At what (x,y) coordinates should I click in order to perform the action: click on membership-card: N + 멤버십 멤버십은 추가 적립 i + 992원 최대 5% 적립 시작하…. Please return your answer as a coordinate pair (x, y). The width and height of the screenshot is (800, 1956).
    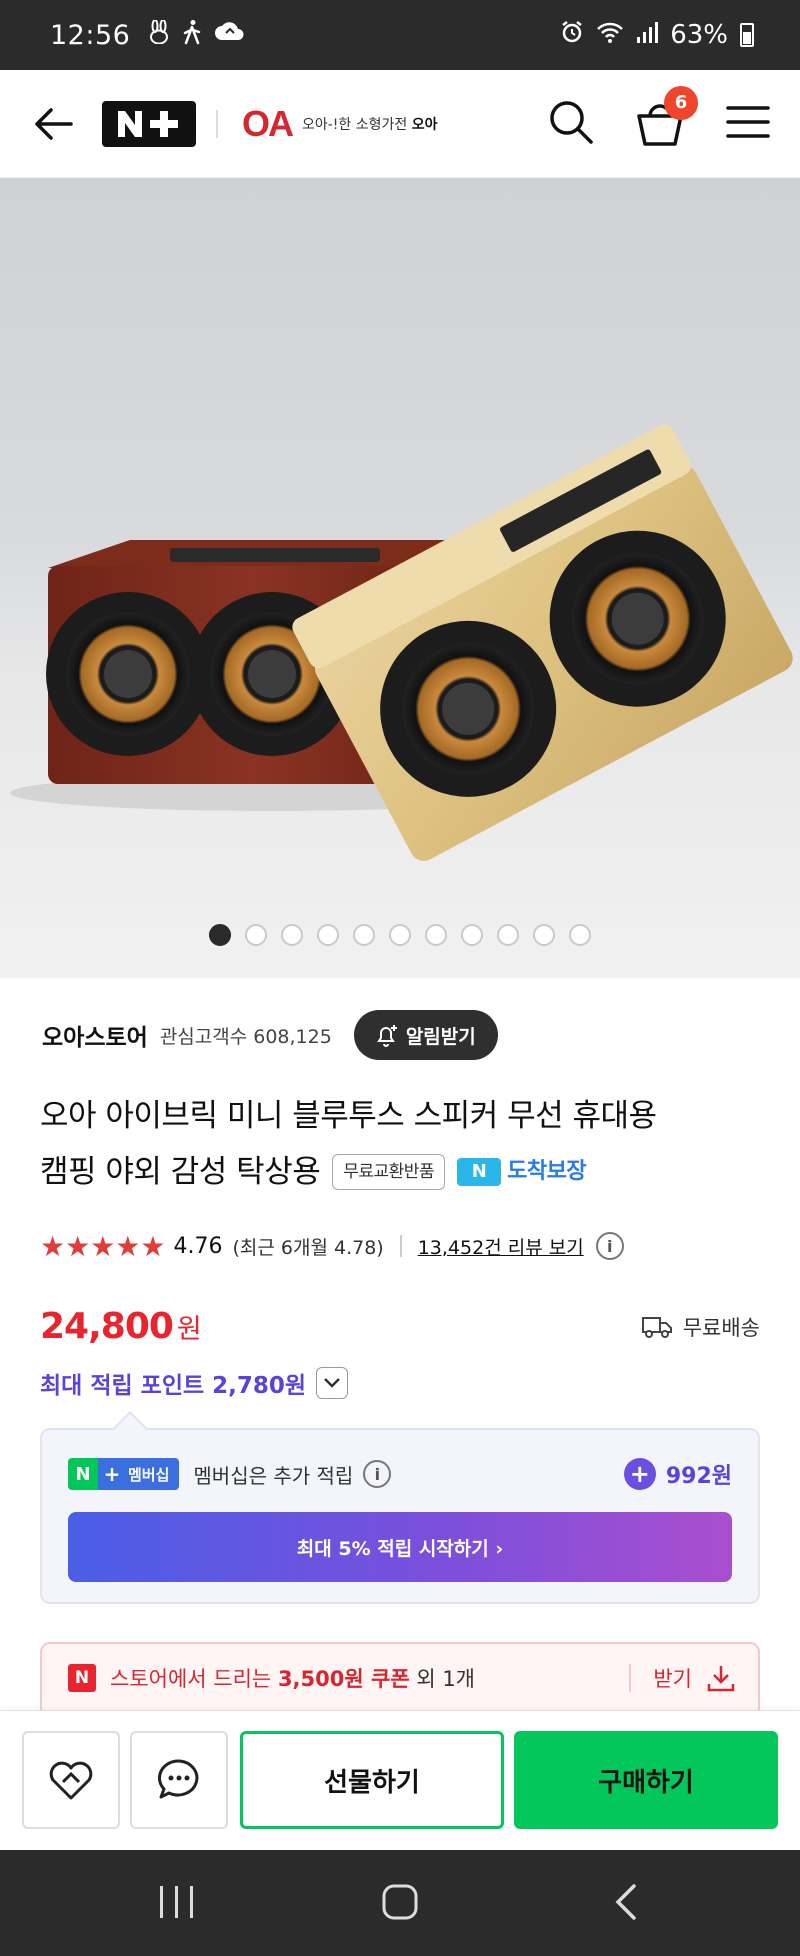
    Looking at the image, I should click on (400, 1516).